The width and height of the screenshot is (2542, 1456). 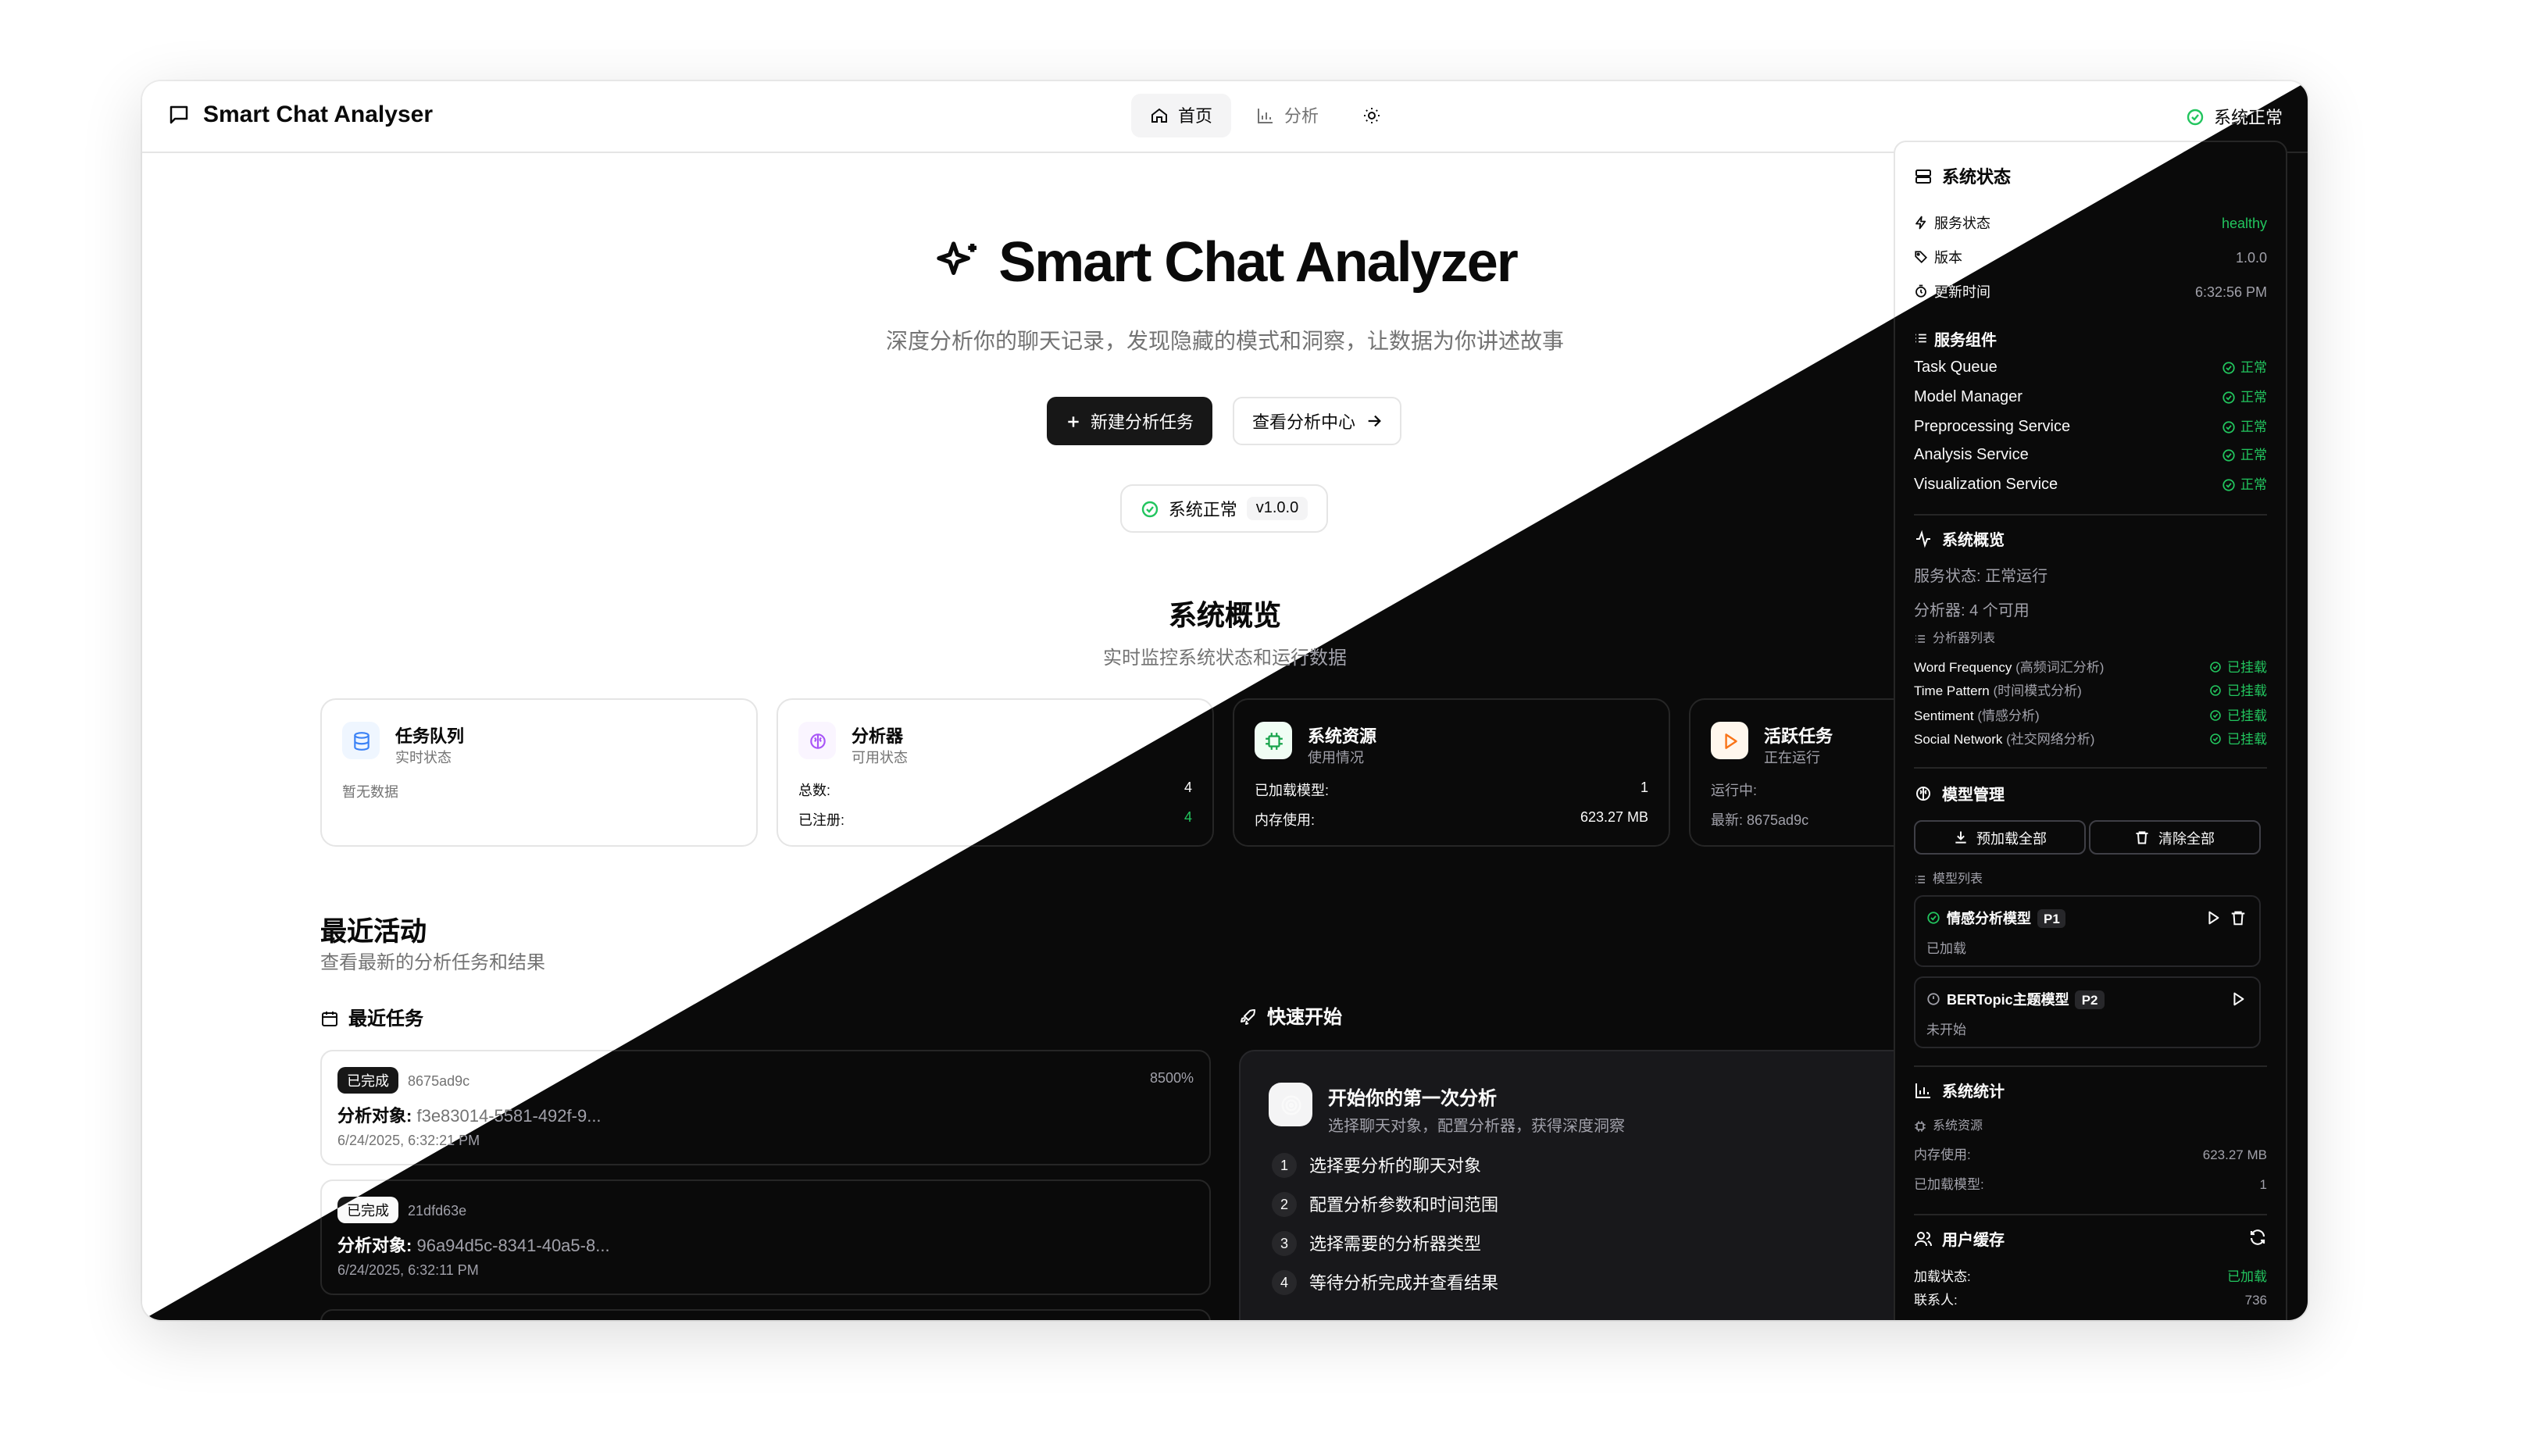 I want to click on cpu-icon, so click(x=1273, y=740).